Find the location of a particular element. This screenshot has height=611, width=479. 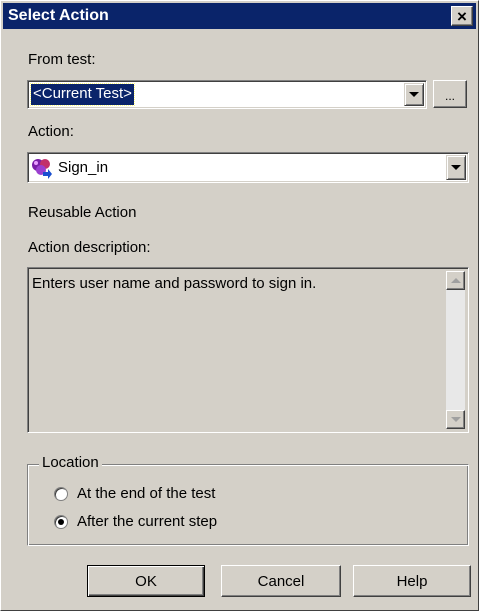

scroll-down-button is located at coordinates (455, 419).